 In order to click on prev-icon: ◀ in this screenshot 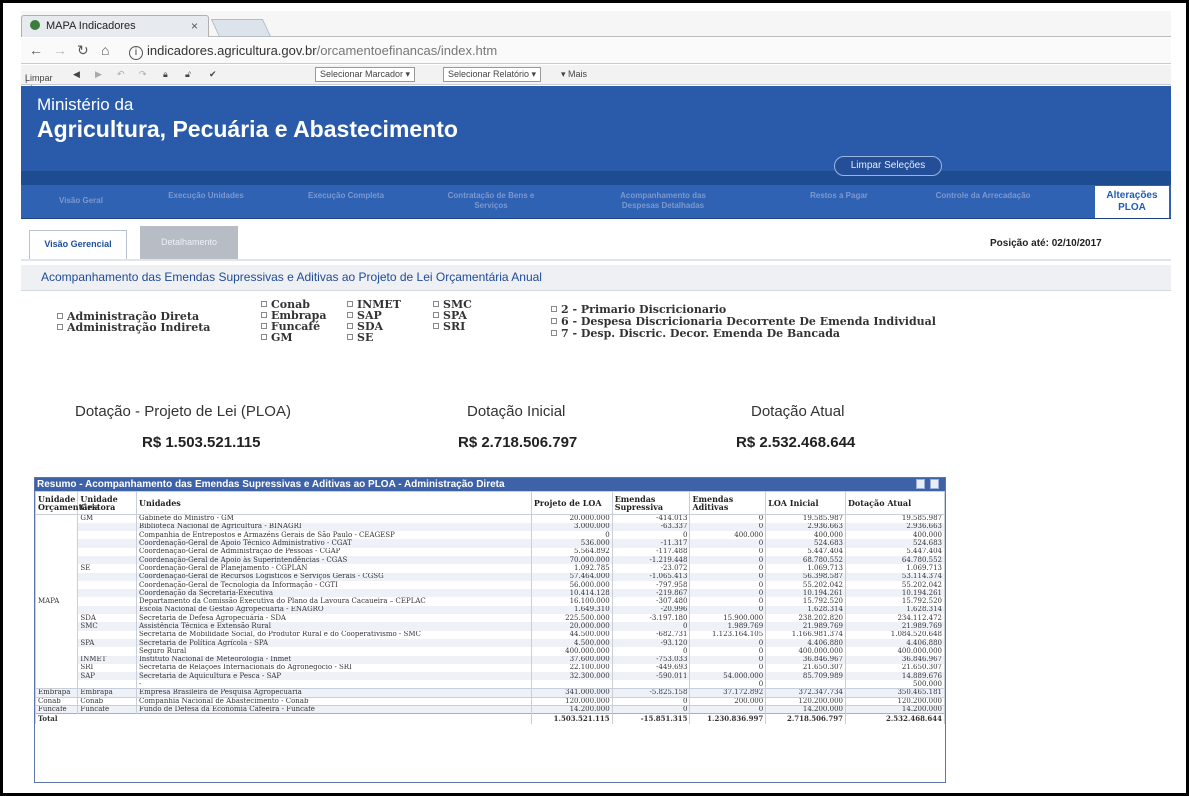, I will do `click(76, 74)`.